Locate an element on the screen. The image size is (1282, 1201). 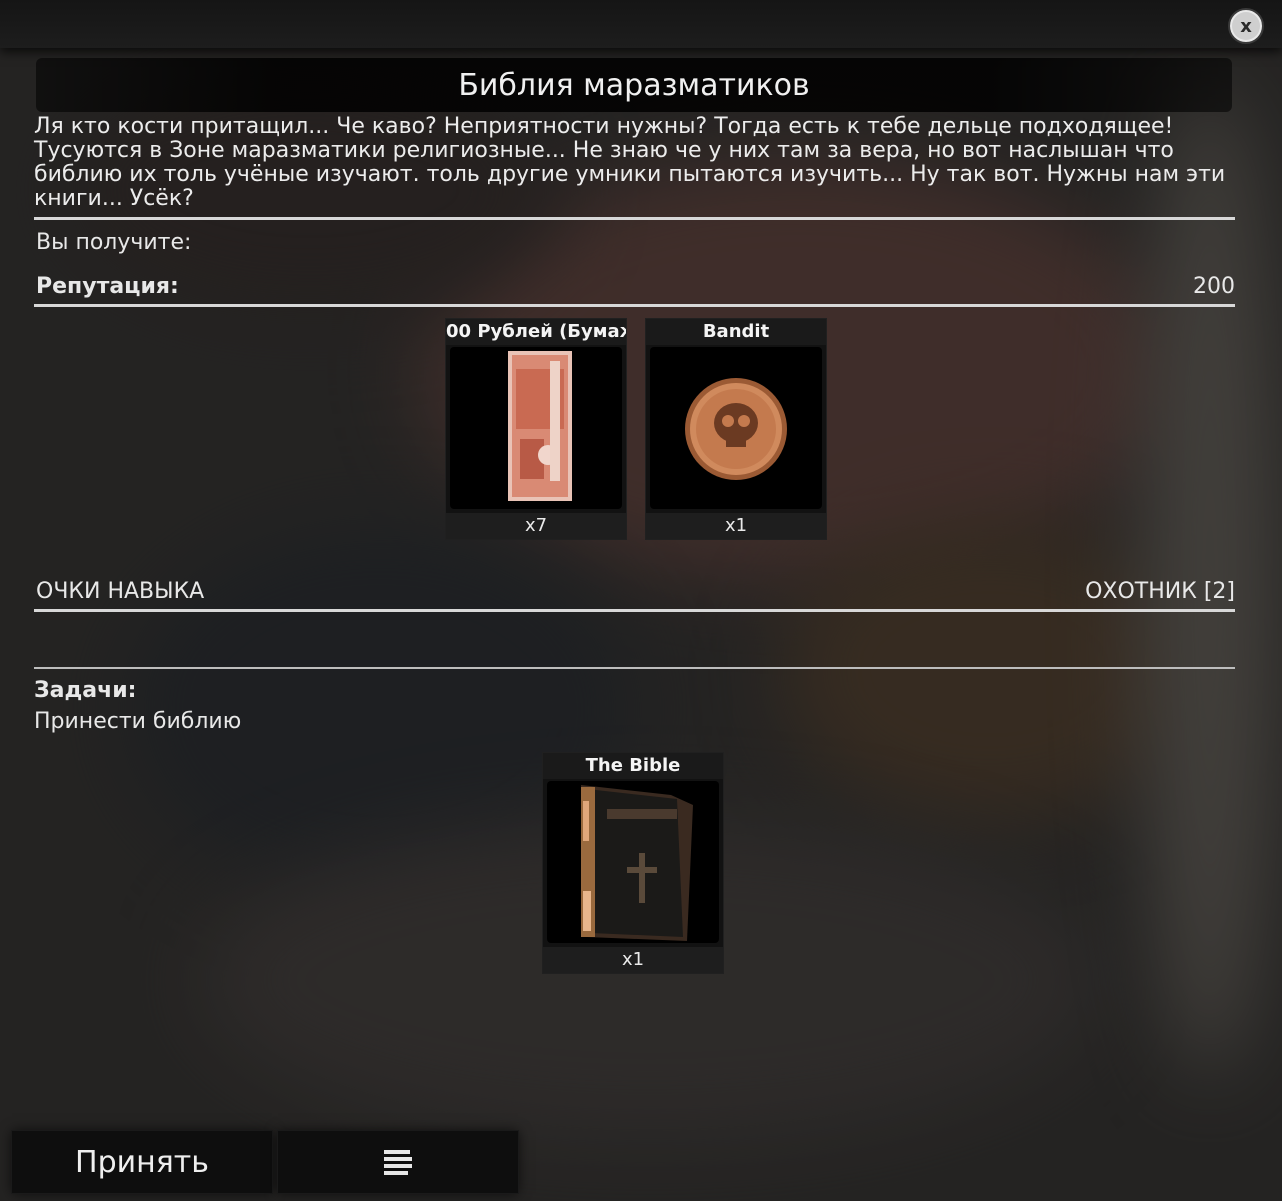
accept-button: Принять is located at coordinates (142, 1162).